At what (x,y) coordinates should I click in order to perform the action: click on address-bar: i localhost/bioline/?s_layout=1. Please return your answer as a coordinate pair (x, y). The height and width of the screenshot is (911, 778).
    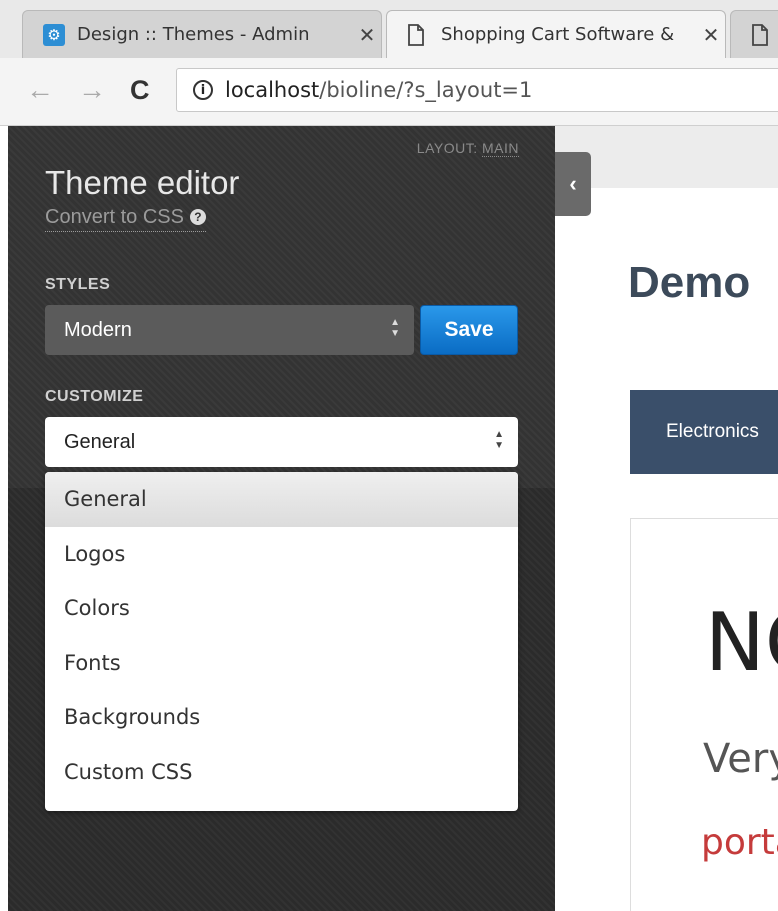
    Looking at the image, I should click on (477, 90).